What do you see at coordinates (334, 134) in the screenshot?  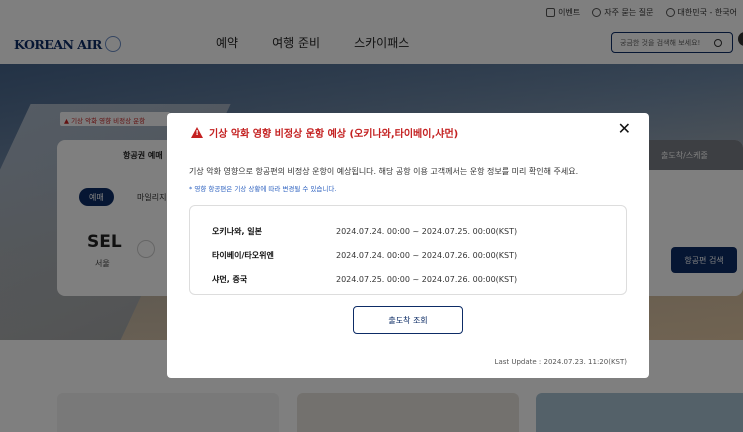 I see `modal-title-text: 기상 악화 영향 비정상 운항 예상 (오키나와,타이베이,샤먼)` at bounding box center [334, 134].